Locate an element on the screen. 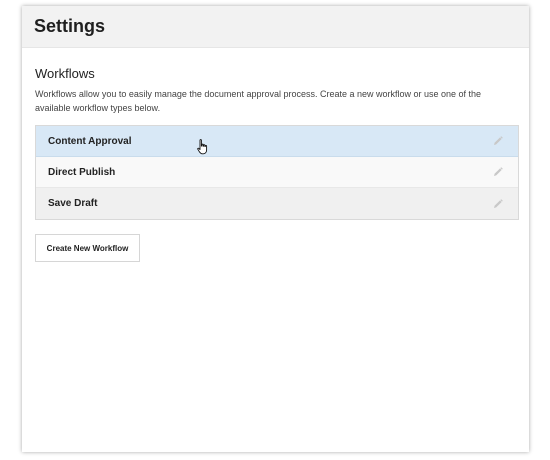 The width and height of the screenshot is (550, 460). workflow-row-content-approval: Content Approval is located at coordinates (277, 141).